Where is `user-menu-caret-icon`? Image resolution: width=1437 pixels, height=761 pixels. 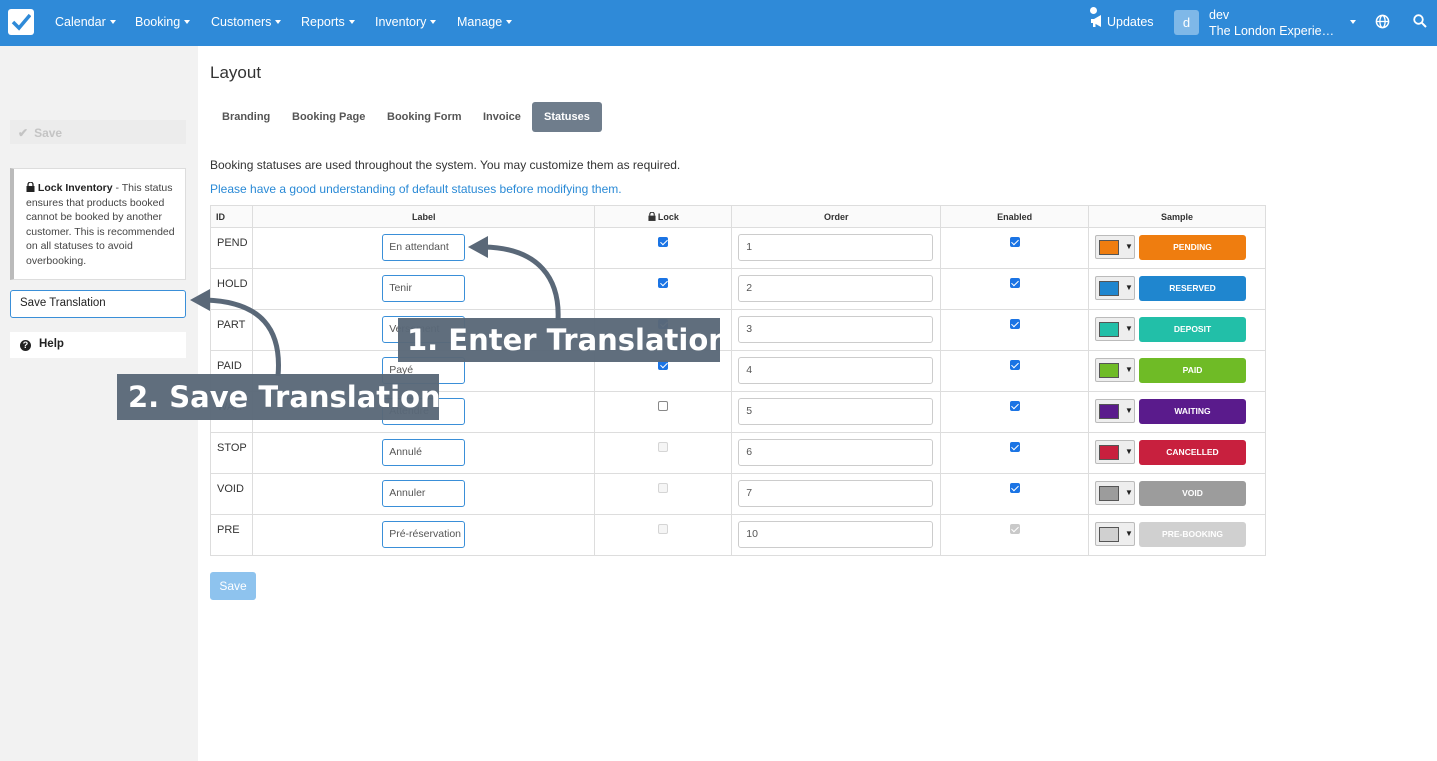
user-menu-caret-icon is located at coordinates (1353, 22).